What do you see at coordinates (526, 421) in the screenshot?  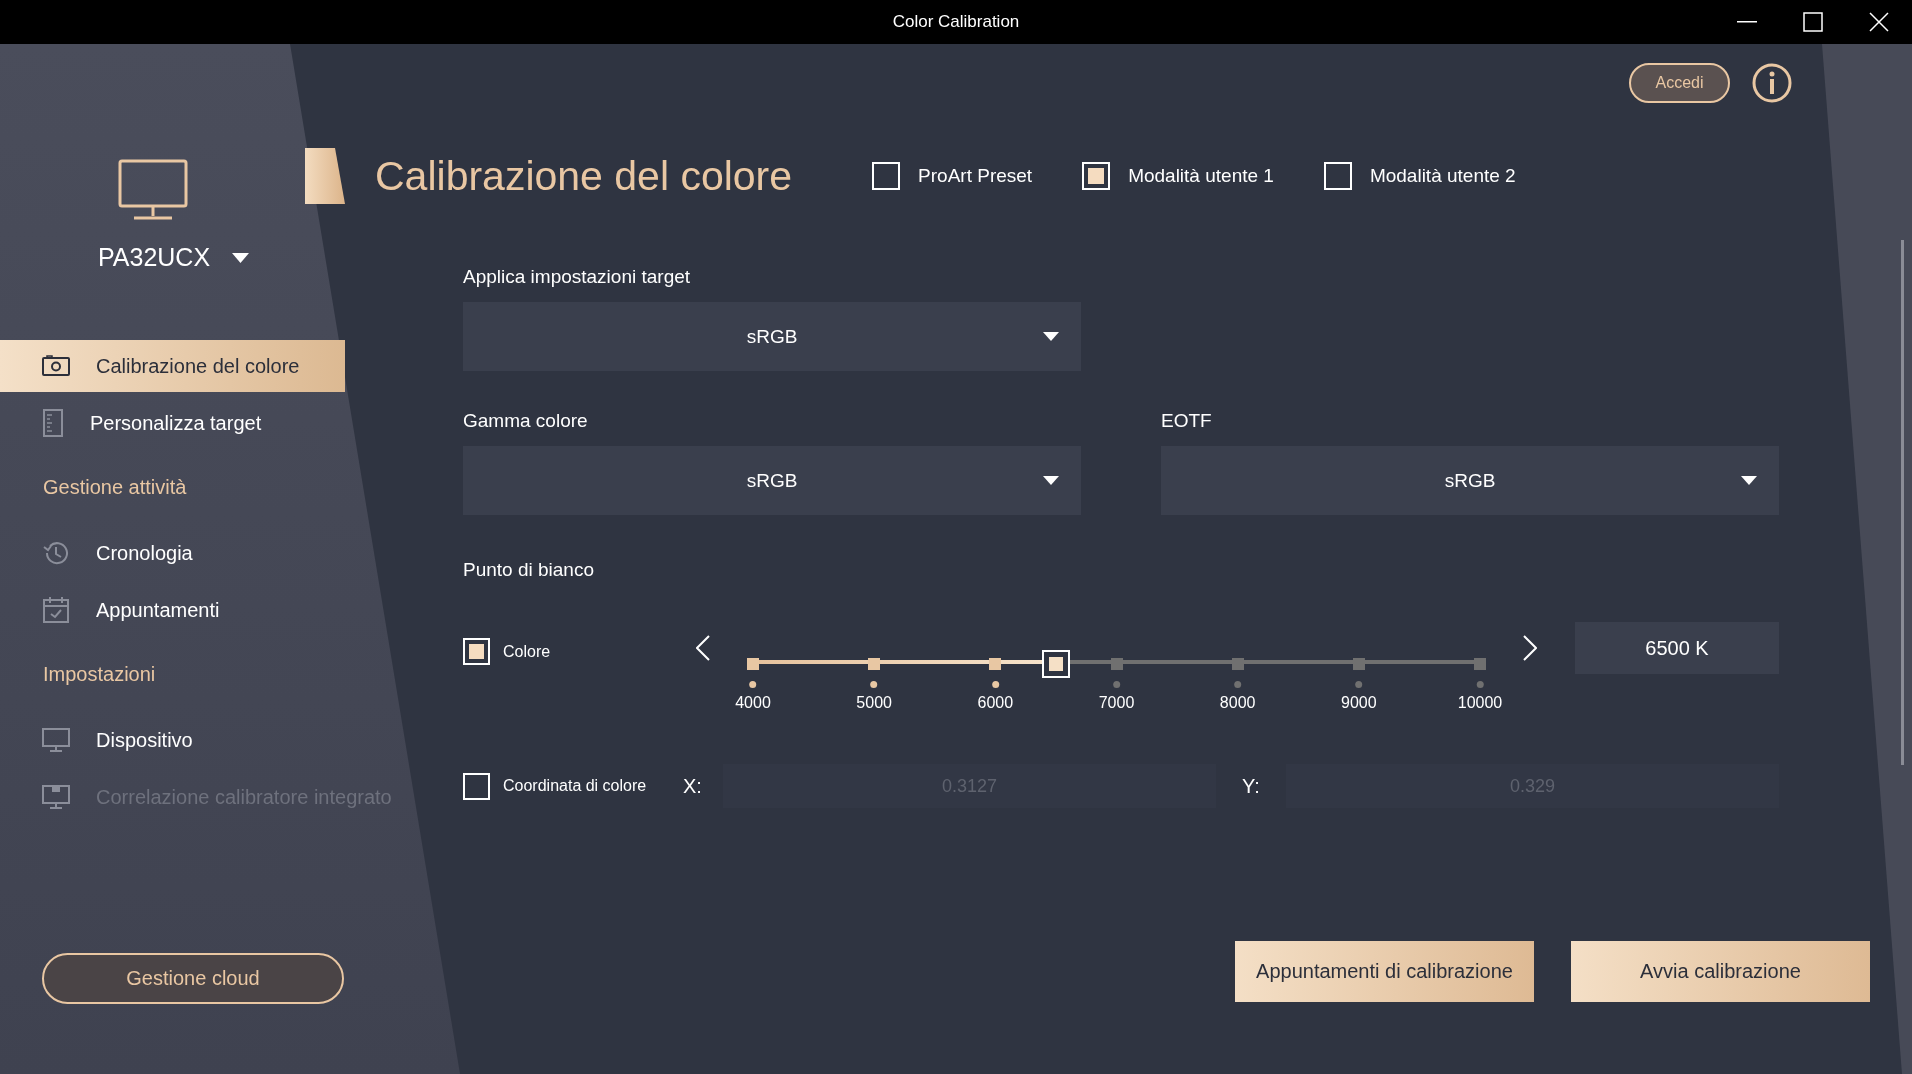 I see `field-label: Gamma colore` at bounding box center [526, 421].